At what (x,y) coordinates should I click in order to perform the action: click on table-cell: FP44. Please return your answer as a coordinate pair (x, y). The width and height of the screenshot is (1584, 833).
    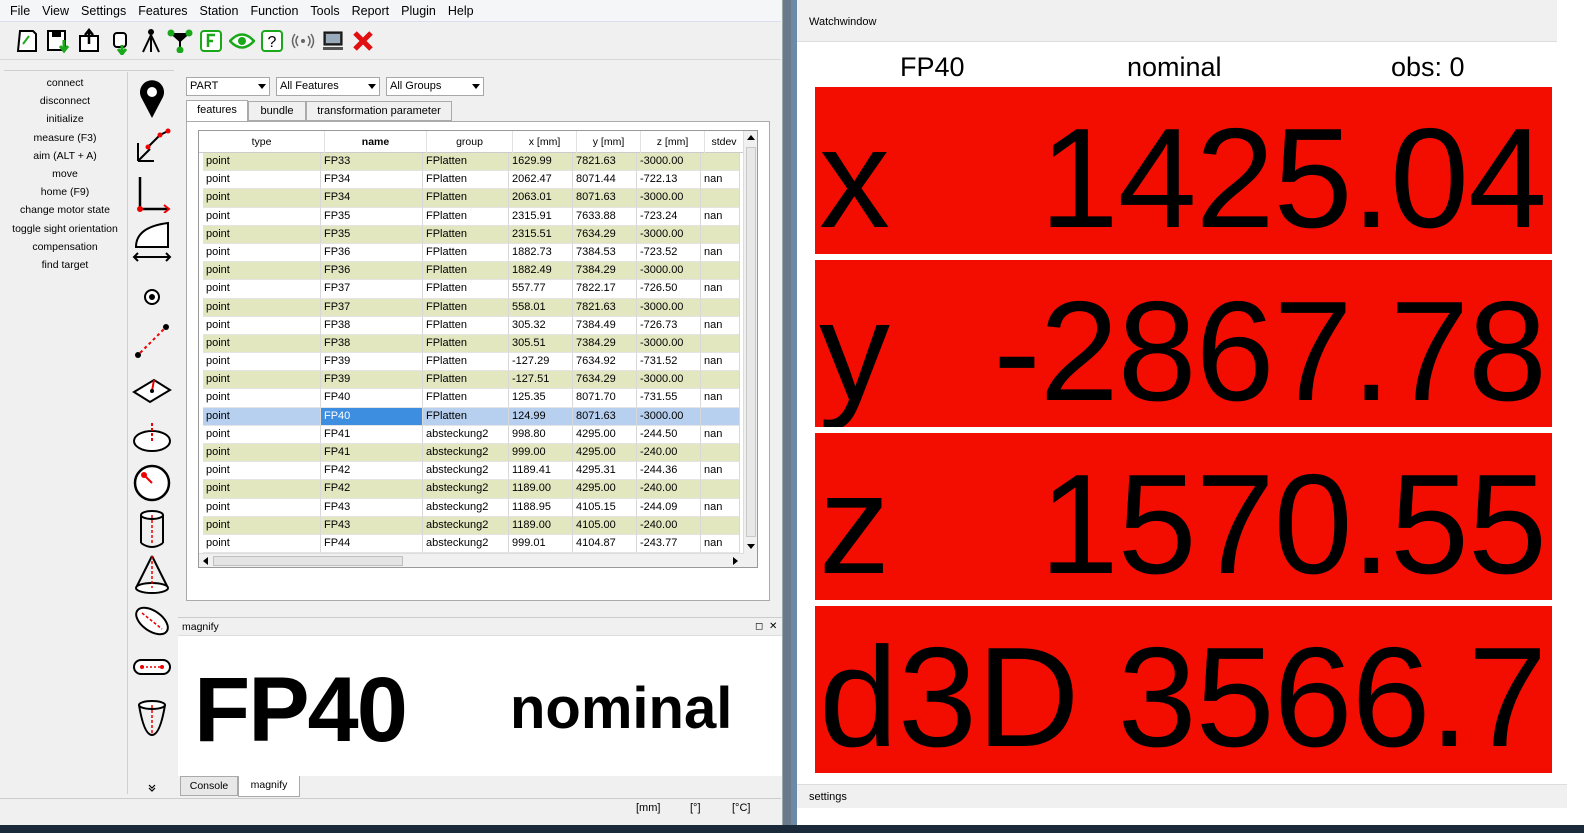
    Looking at the image, I should click on (372, 544).